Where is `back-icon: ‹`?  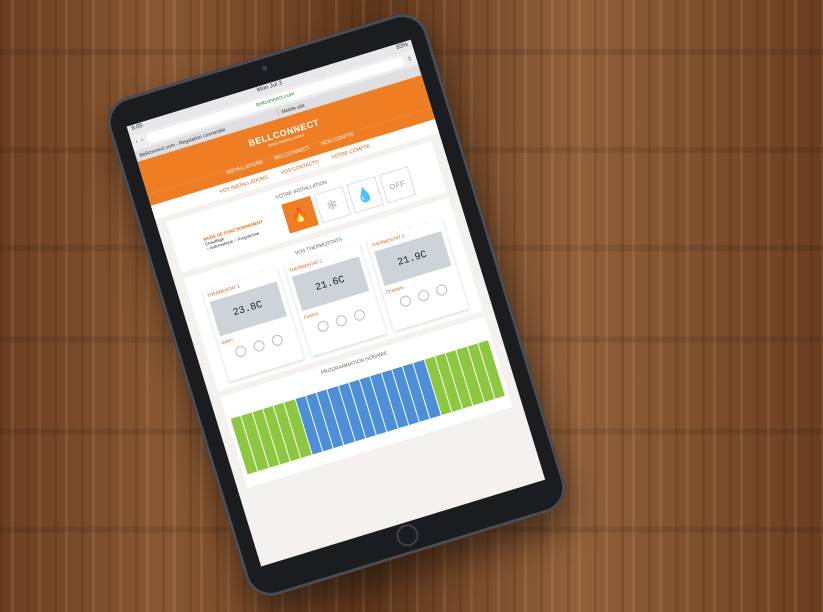
back-icon: ‹ is located at coordinates (137, 142).